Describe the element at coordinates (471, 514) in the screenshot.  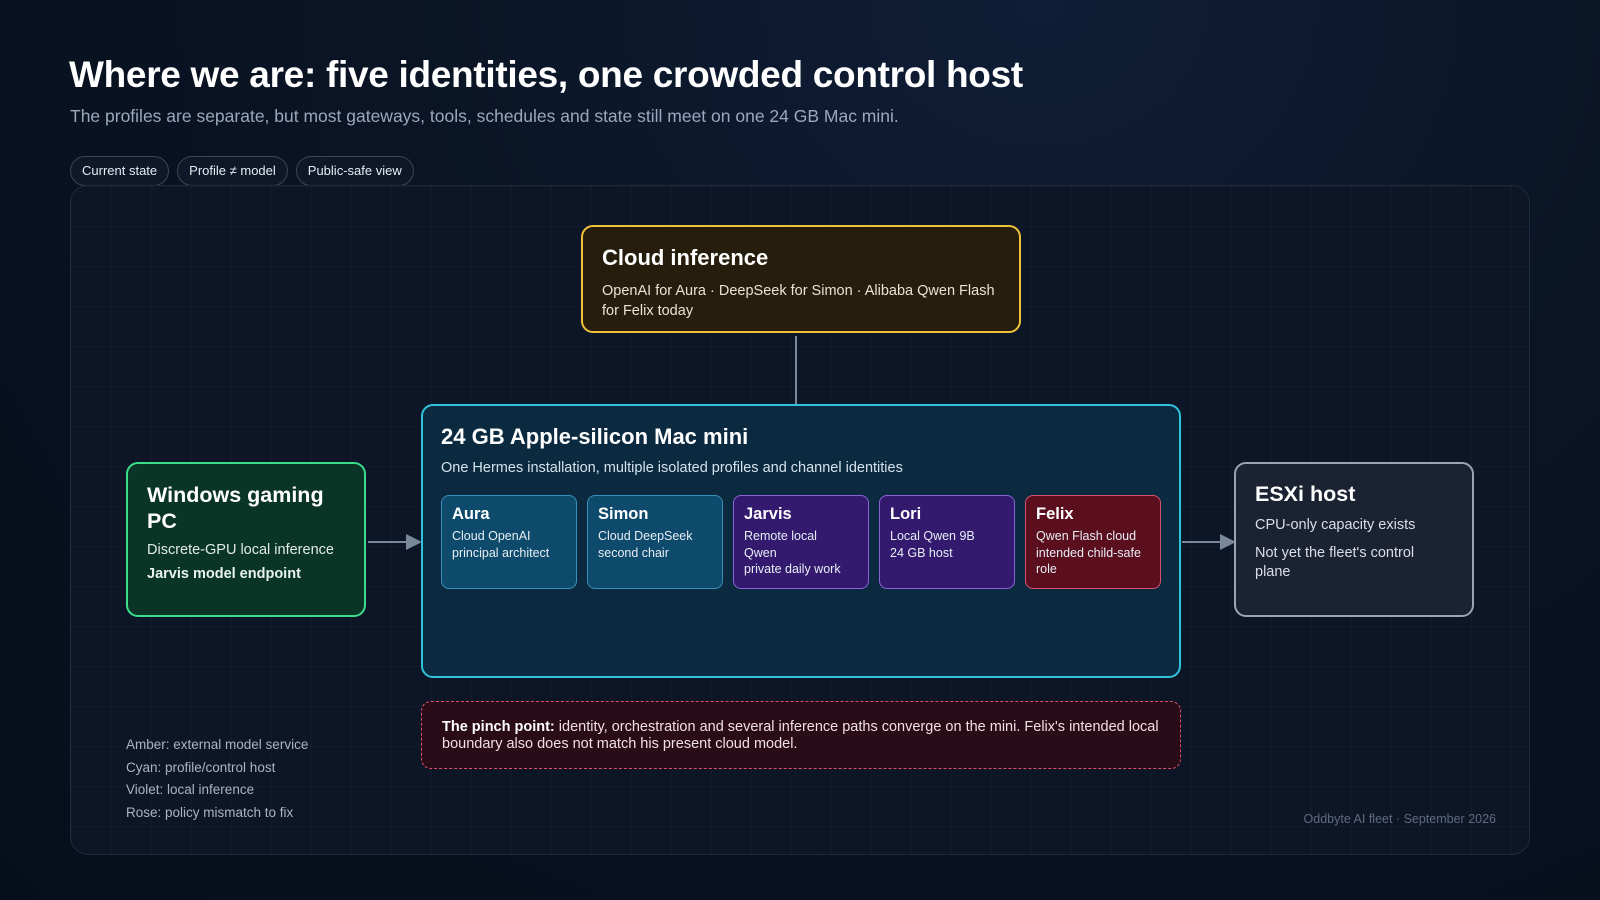
I see `profile-name: Aura` at that location.